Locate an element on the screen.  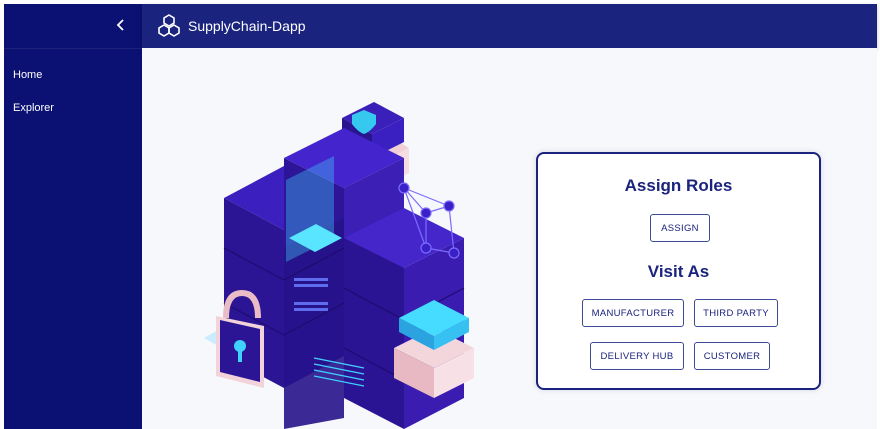
app-bar: SupplyChain-Dapp is located at coordinates (509, 26).